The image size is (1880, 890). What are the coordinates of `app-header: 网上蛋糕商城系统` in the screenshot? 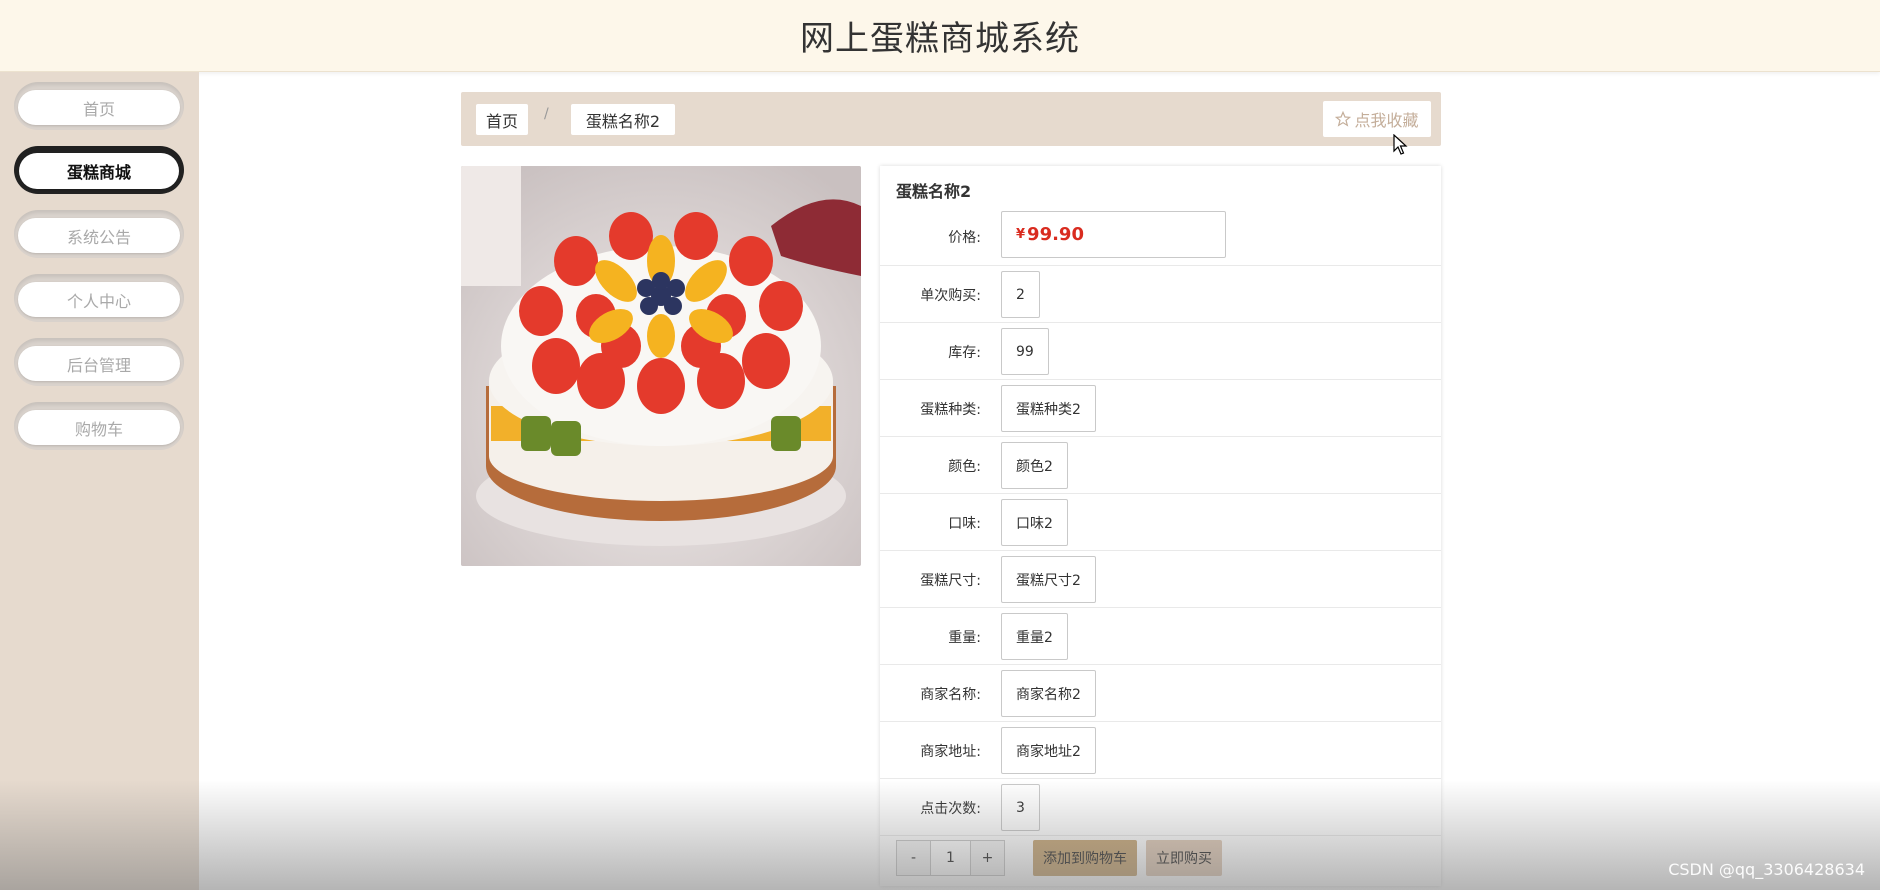 It's located at (940, 36).